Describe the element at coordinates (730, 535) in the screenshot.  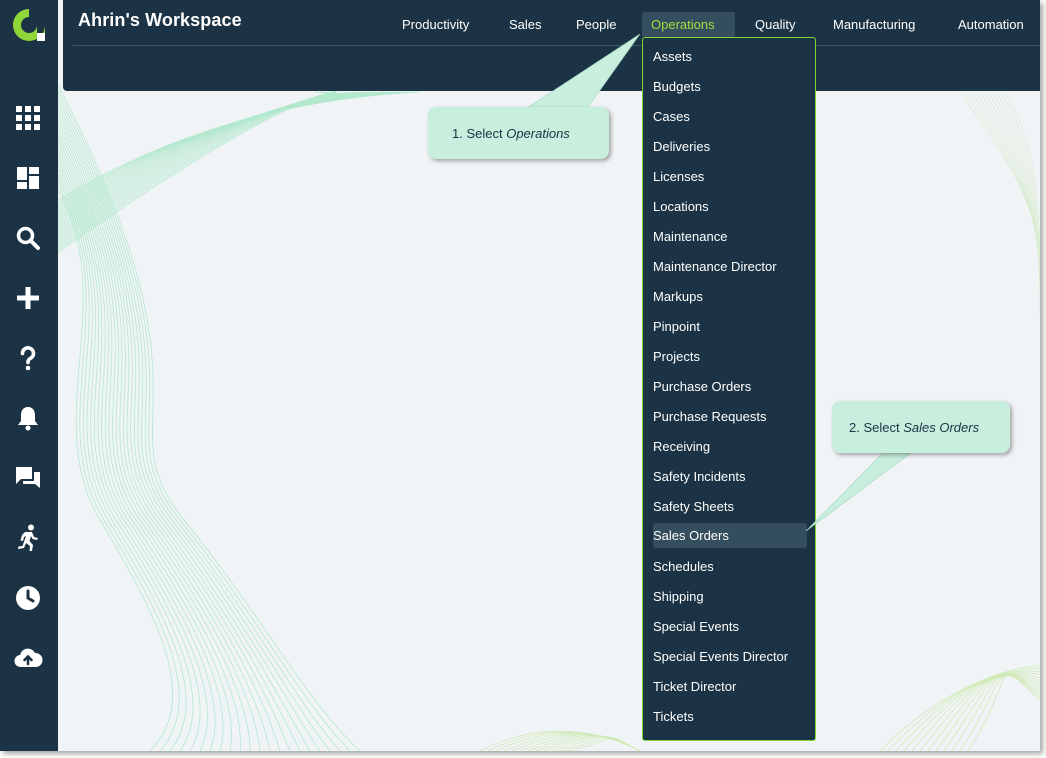
I see `menu-item-sales-orders: Sales Orders` at that location.